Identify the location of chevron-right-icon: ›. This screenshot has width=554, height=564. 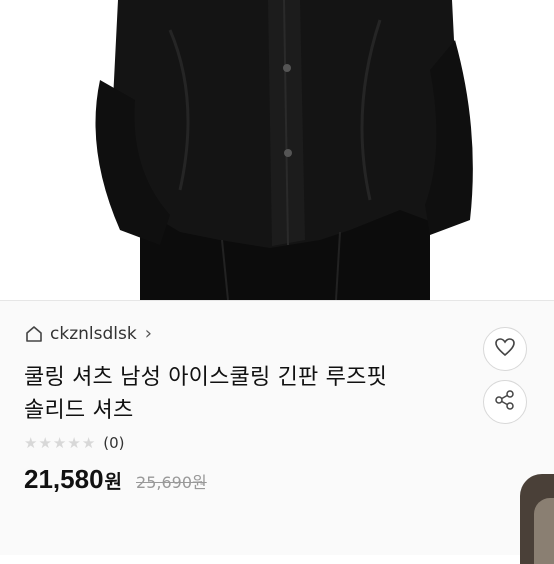
(148, 333).